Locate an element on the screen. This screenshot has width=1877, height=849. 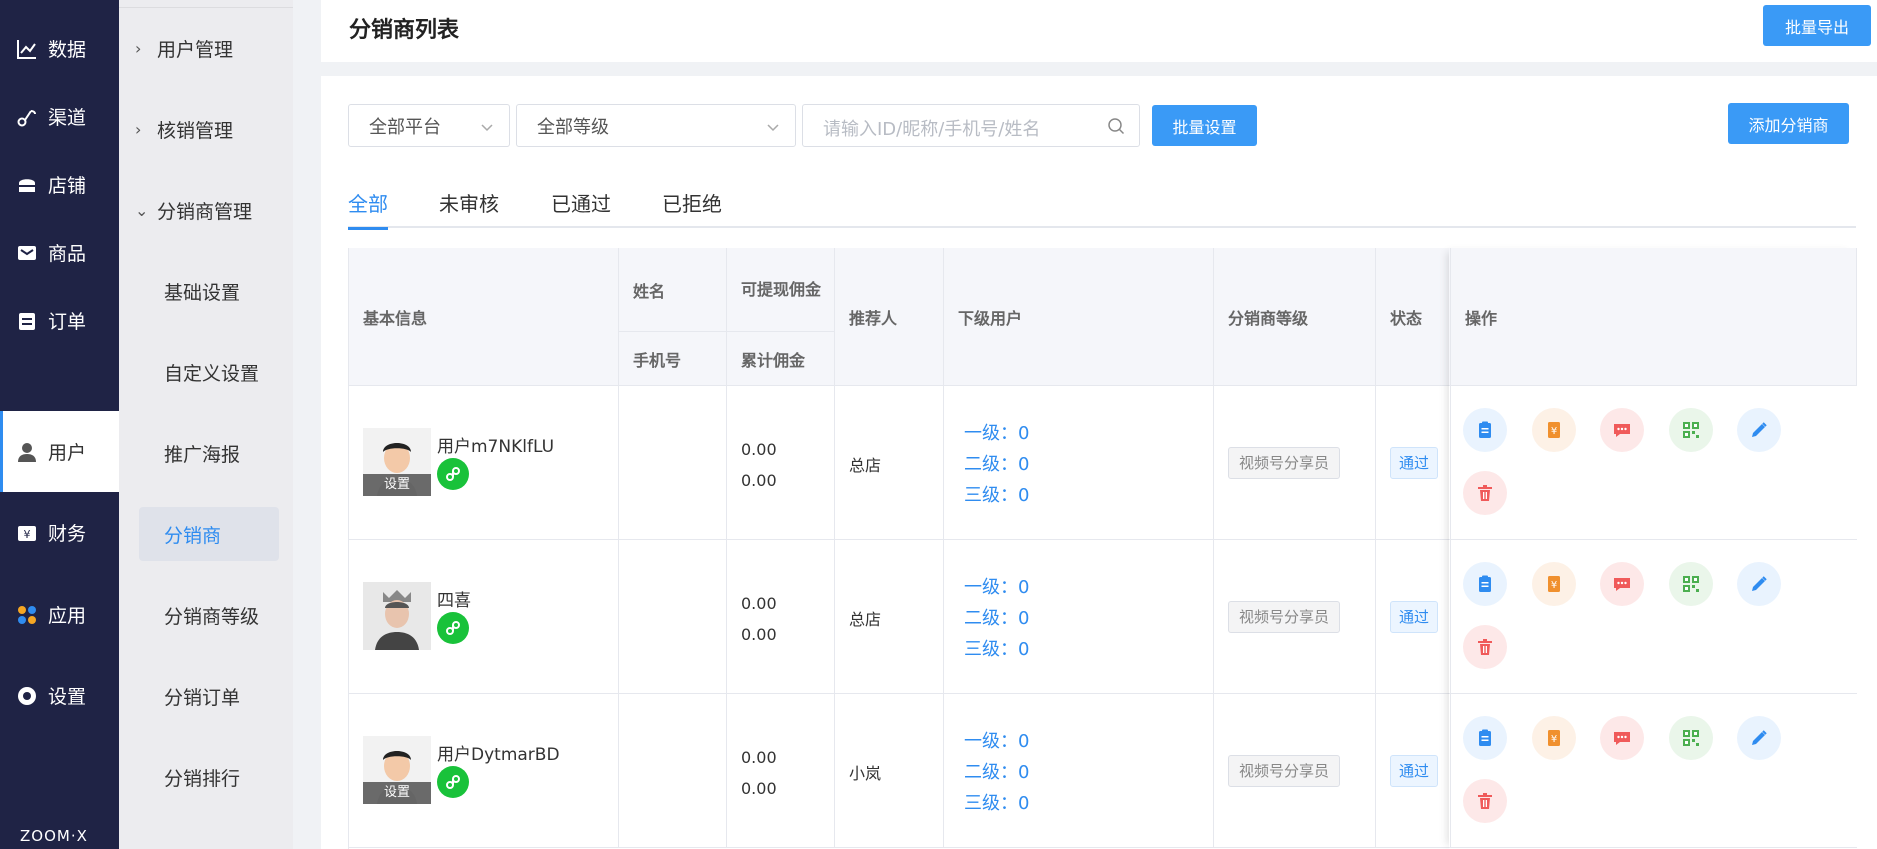
store-icon is located at coordinates (27, 185).